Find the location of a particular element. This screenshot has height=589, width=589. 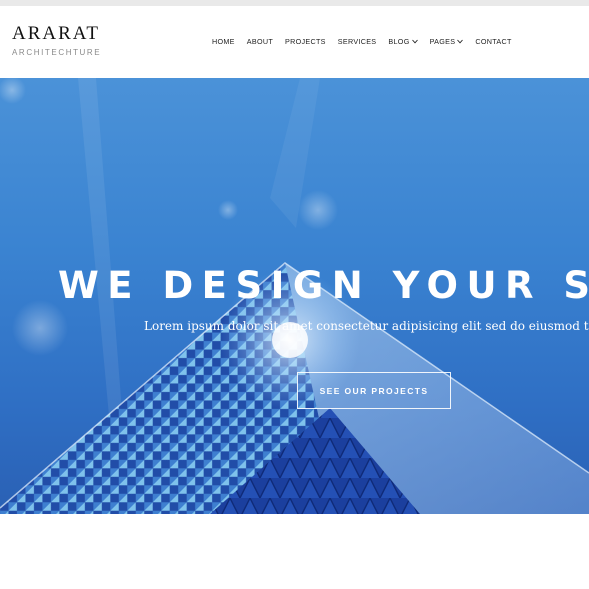

nav-item-services: SERVICES is located at coordinates (357, 41).